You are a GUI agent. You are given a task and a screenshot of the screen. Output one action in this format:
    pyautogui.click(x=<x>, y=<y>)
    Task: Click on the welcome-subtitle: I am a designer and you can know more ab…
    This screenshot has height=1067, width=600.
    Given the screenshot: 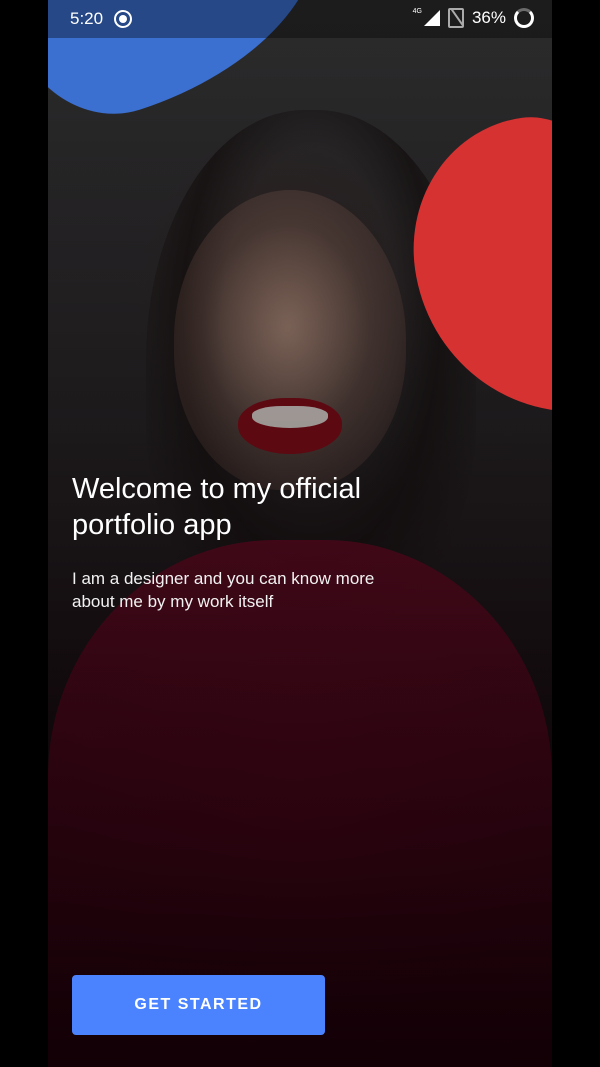 What is the action you would take?
    pyautogui.click(x=223, y=590)
    